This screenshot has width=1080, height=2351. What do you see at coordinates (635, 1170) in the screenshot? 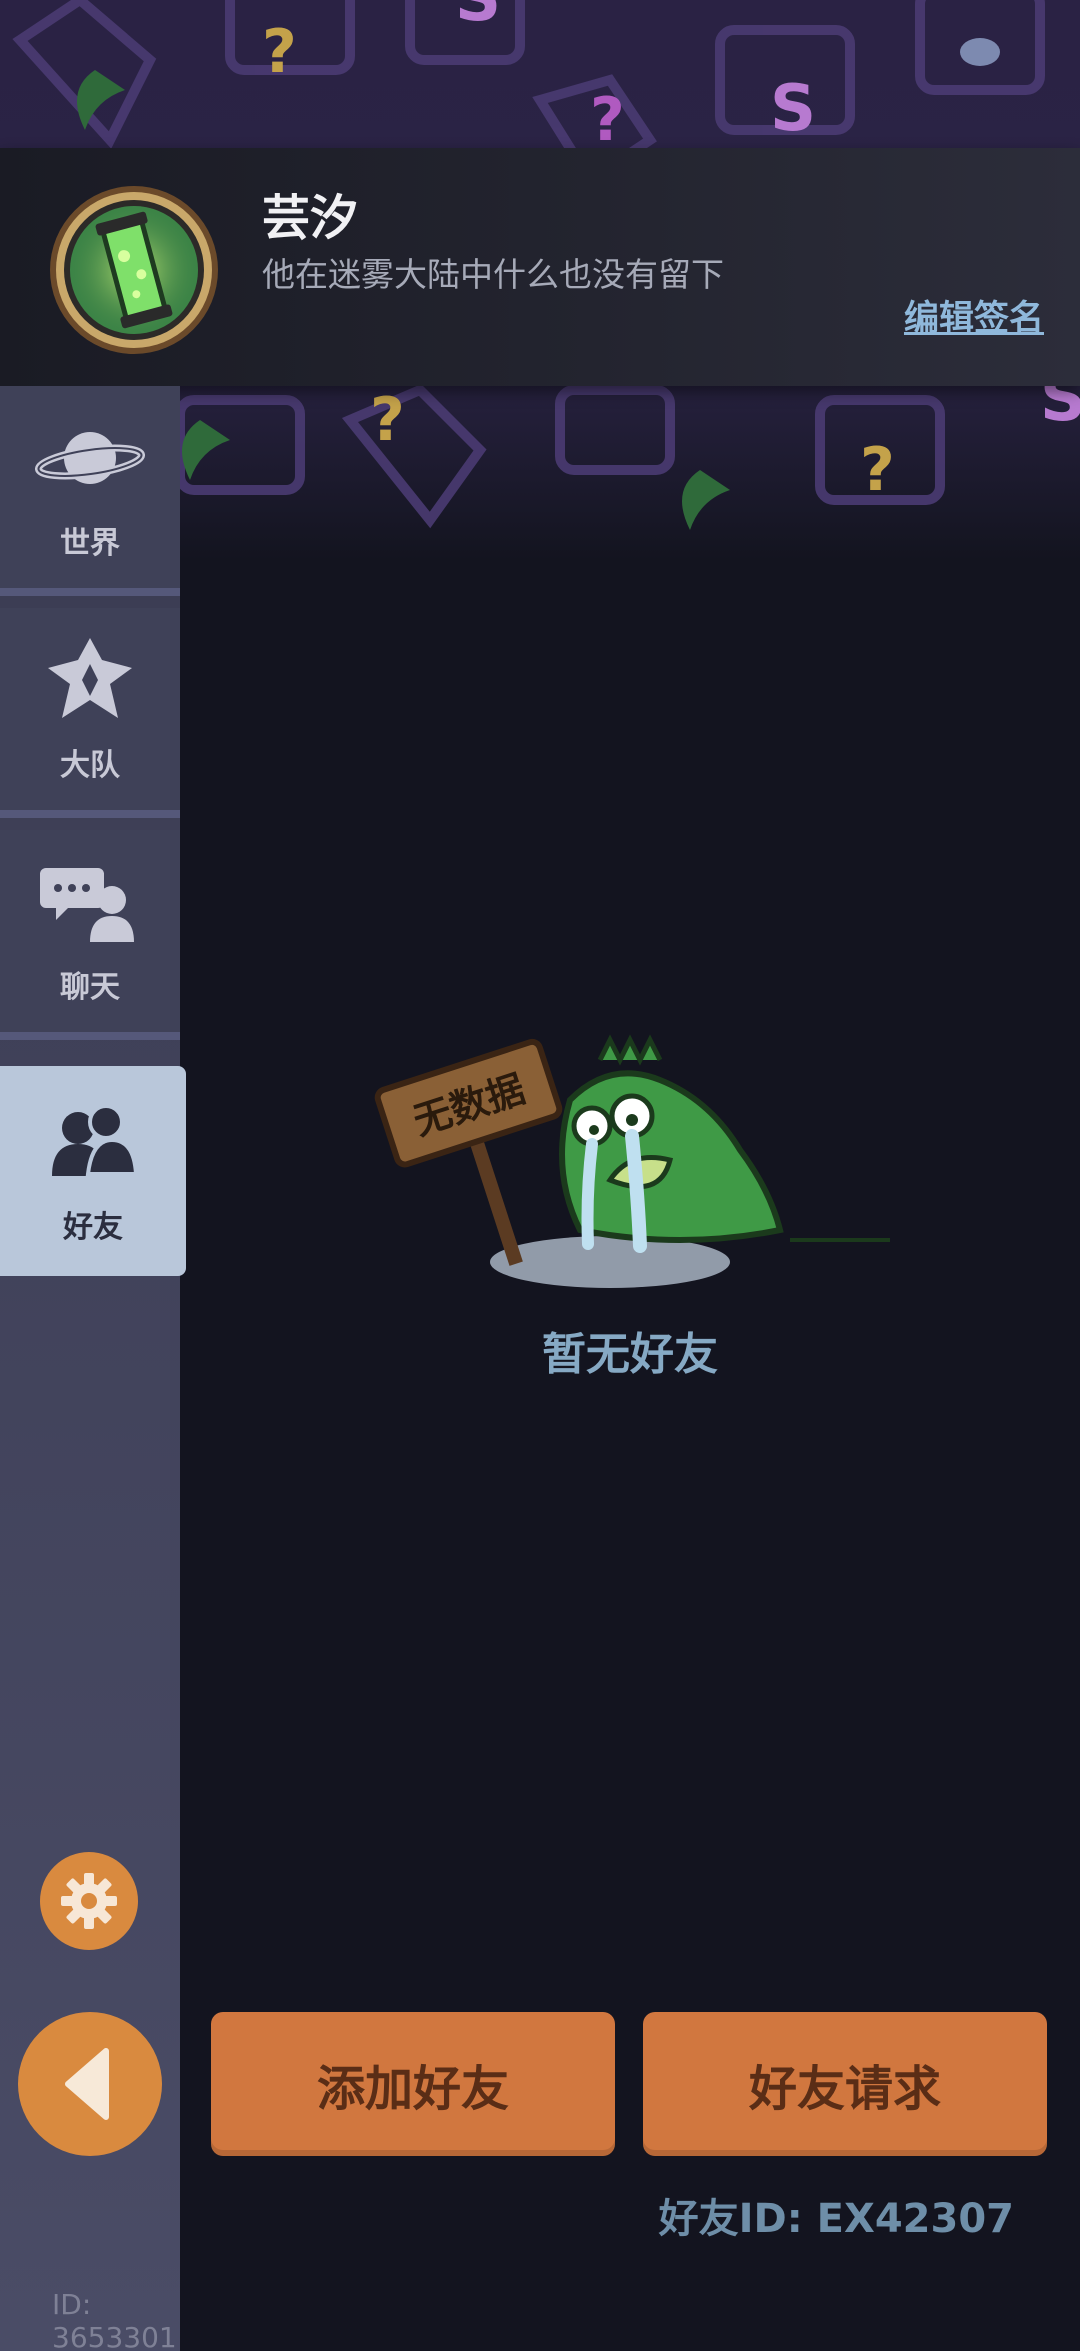
I see `empty-state-illustration: 无数据` at bounding box center [635, 1170].